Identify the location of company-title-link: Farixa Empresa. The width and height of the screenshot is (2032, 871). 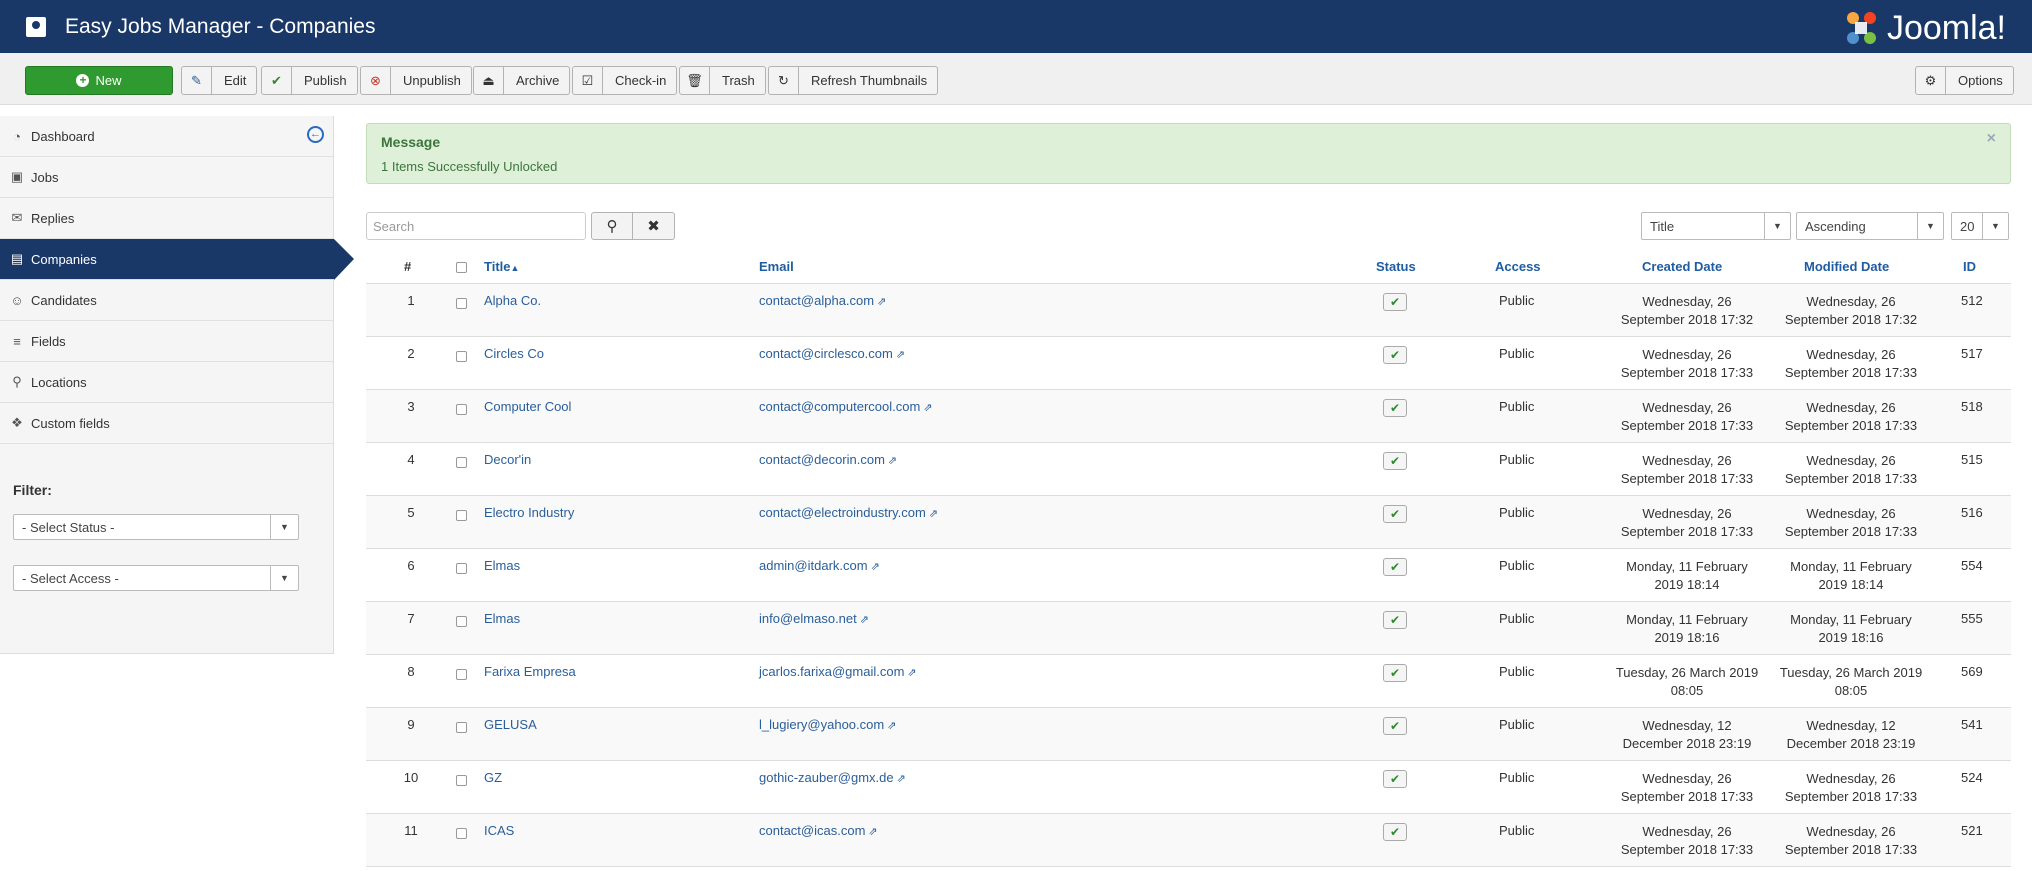
(530, 671).